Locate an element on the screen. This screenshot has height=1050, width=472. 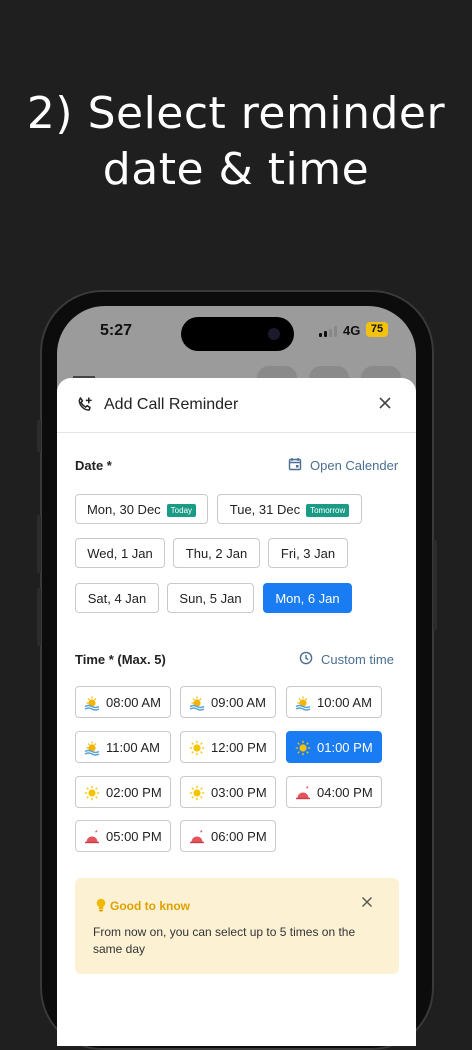
open-calendar-label: Open Calender is located at coordinates (354, 465).